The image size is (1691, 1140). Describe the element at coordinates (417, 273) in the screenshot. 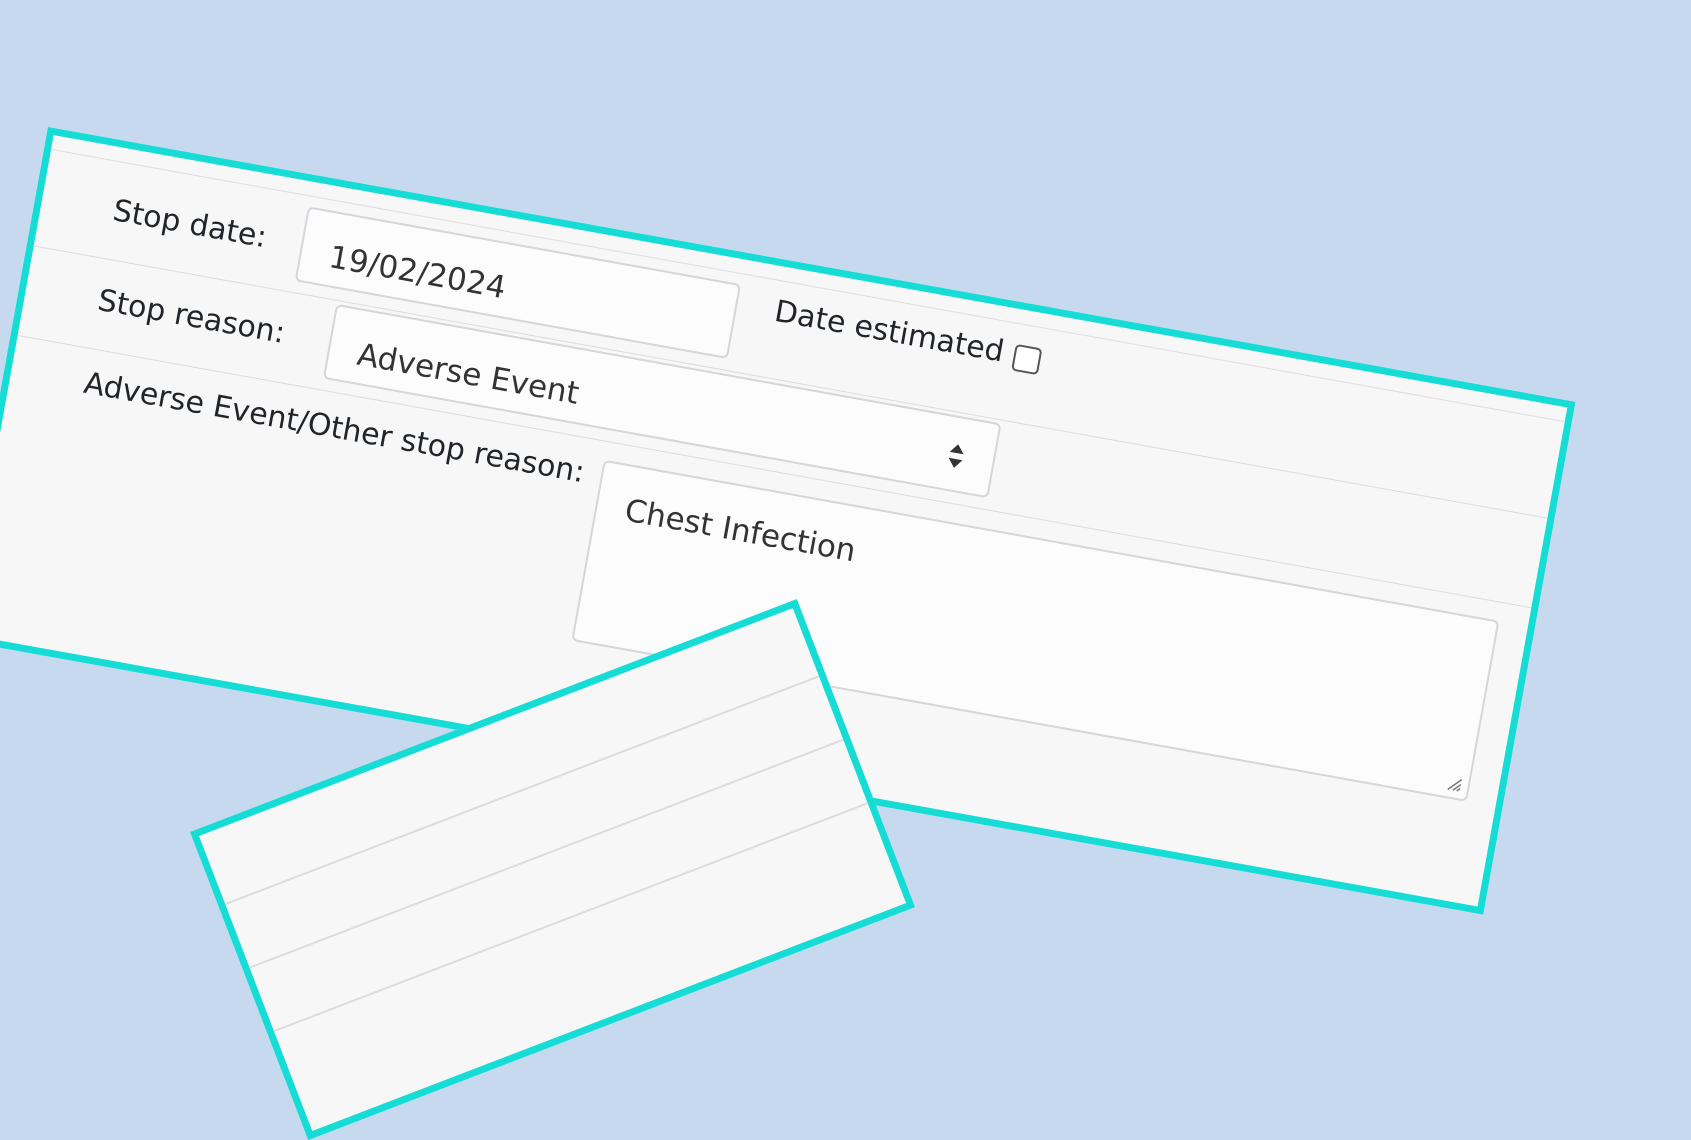

I see `stop-date-value: 19/02/2024` at that location.